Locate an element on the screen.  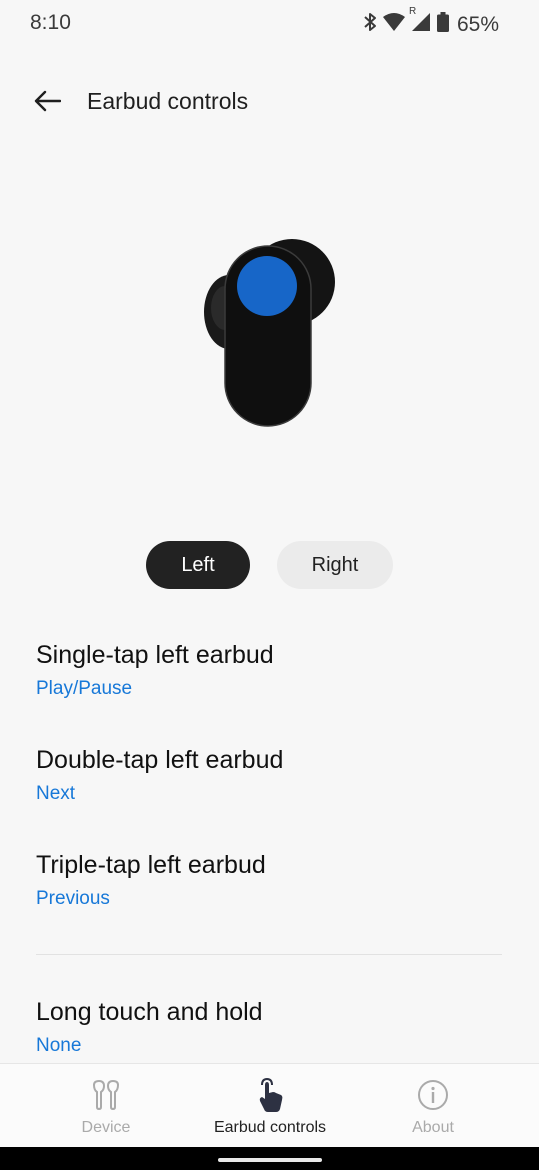
page-title: Earbud controls is located at coordinates (168, 101).